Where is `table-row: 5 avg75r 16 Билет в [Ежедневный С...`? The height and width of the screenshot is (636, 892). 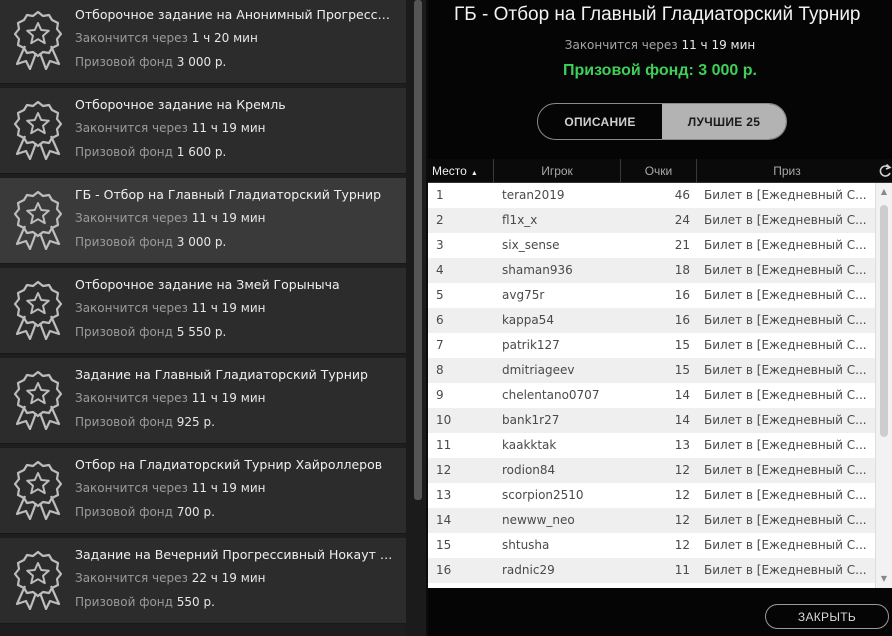
table-row: 5 avg75r 16 Билет в [Ежедневный С... is located at coordinates (651, 295).